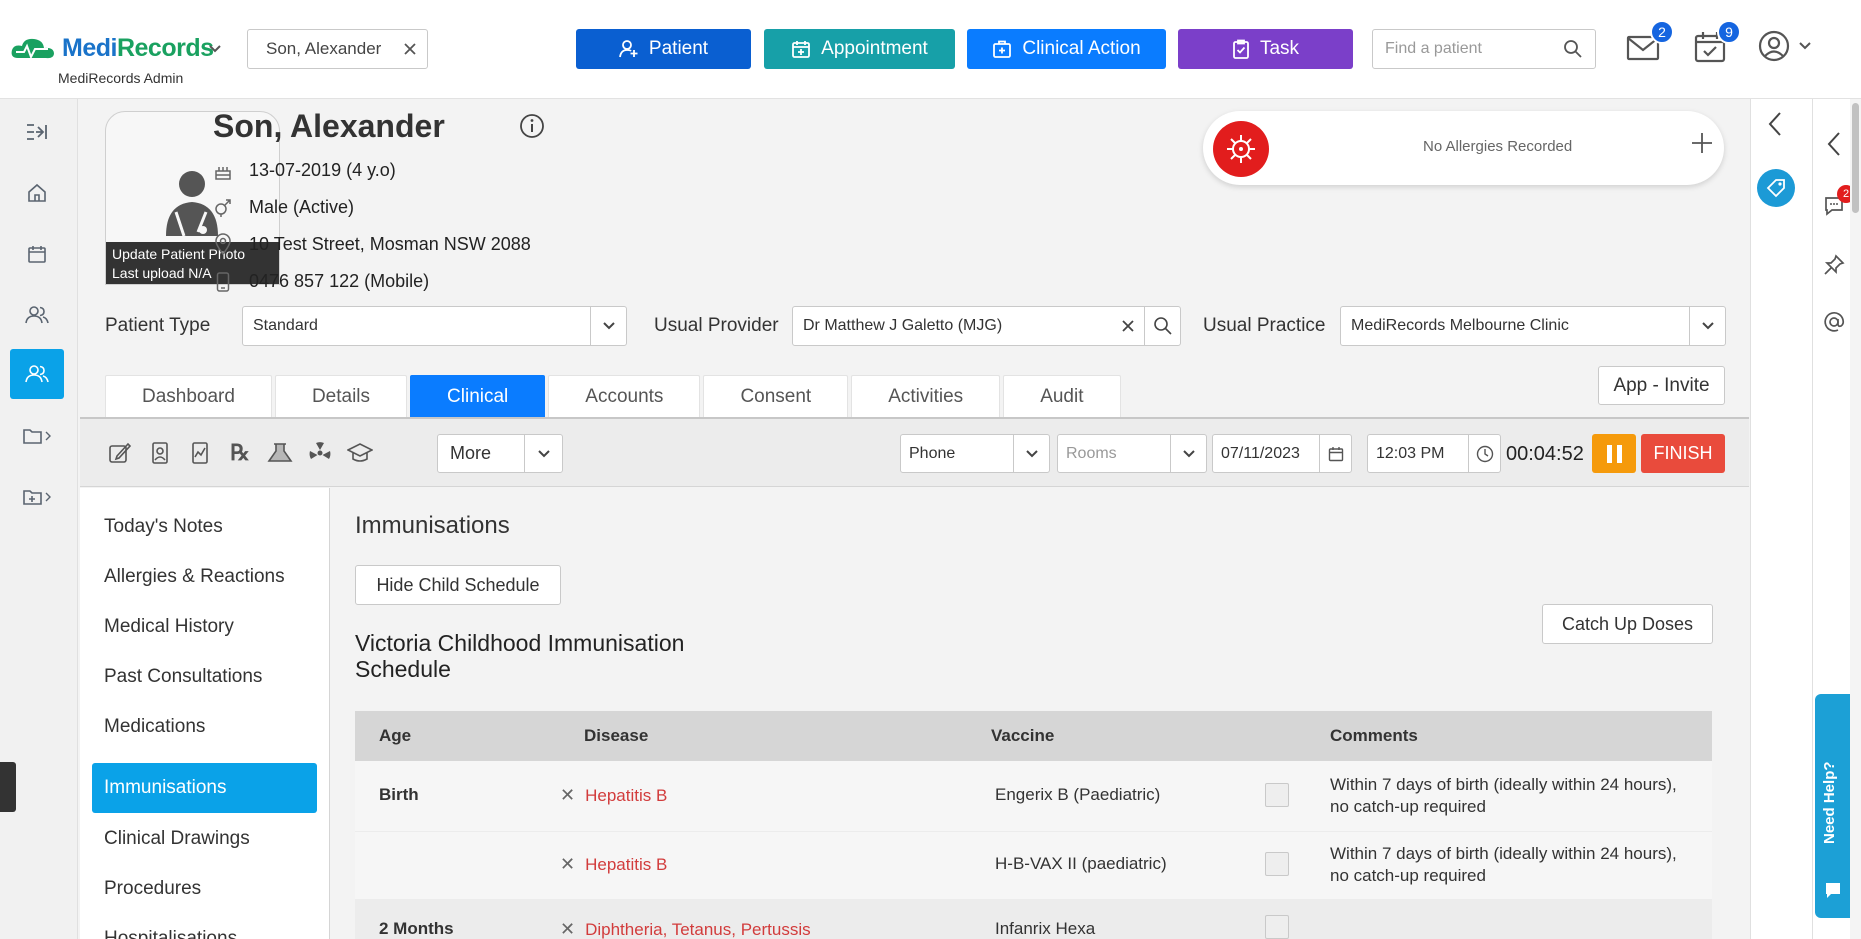 The height and width of the screenshot is (939, 1861). I want to click on contact-type-select: Phone, so click(975, 453).